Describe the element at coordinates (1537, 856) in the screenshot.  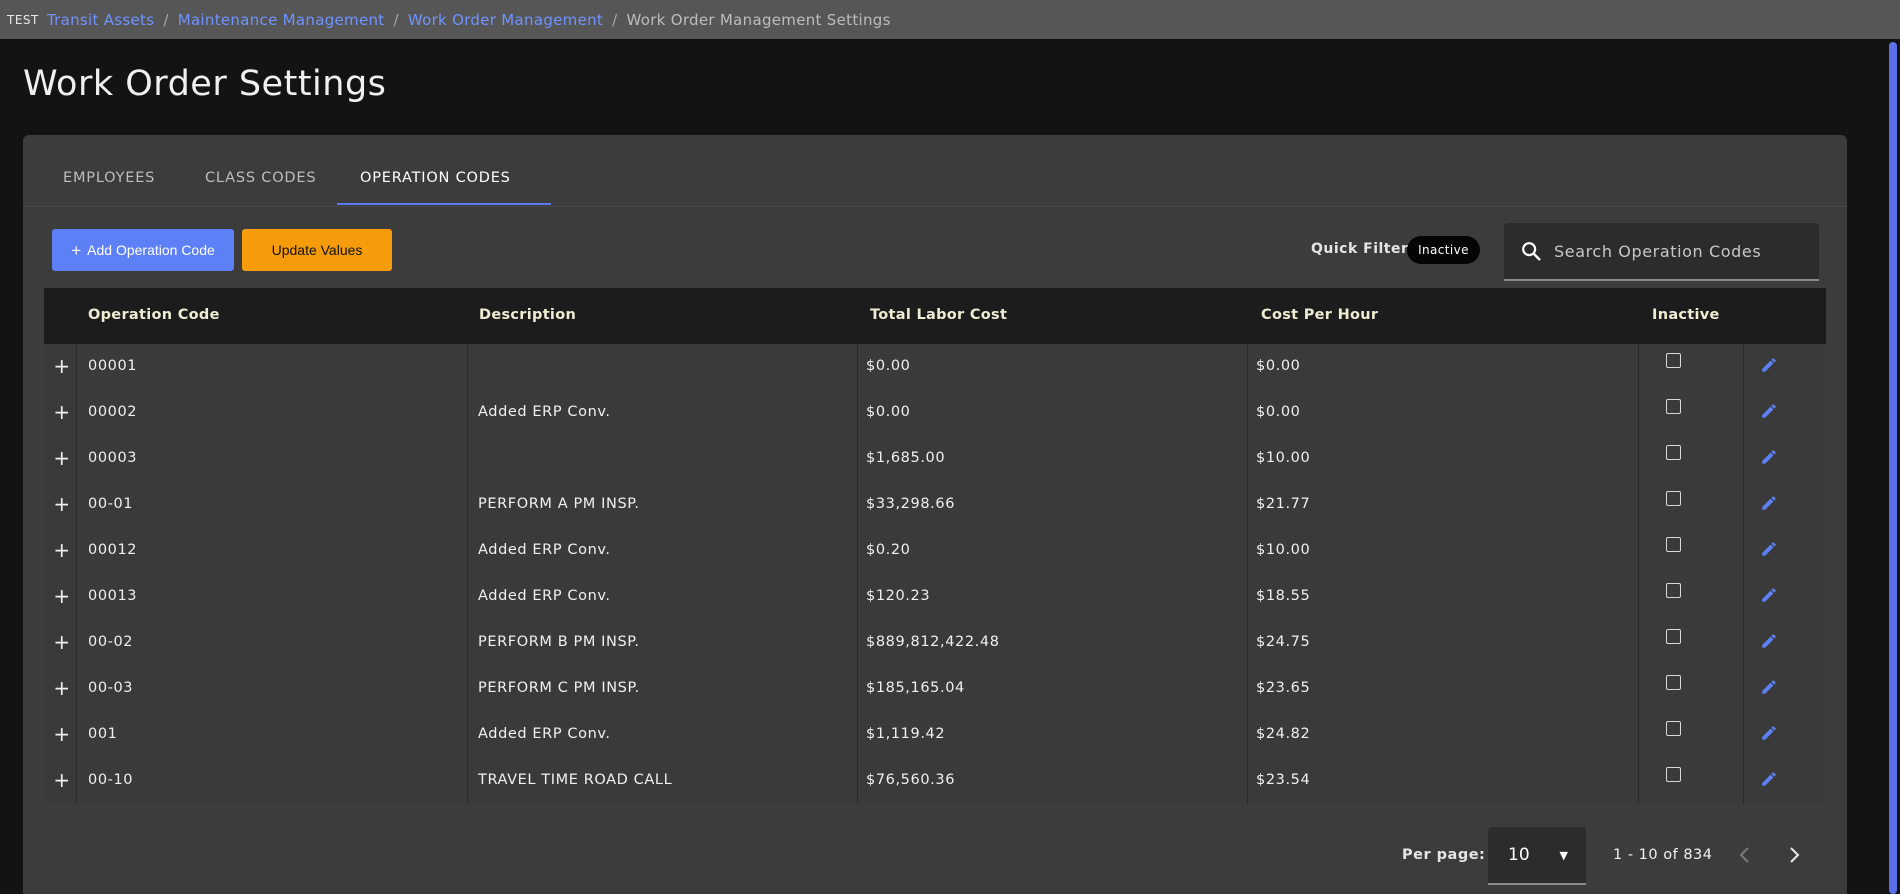
I see `per-page-select: 10 ▼` at that location.